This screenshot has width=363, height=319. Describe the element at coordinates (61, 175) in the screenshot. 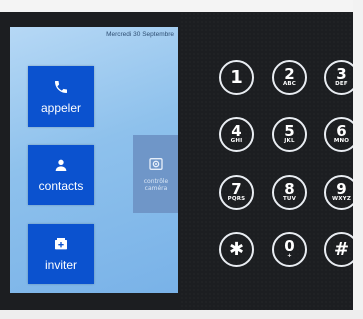

I see `contacts-tile: contacts` at that location.